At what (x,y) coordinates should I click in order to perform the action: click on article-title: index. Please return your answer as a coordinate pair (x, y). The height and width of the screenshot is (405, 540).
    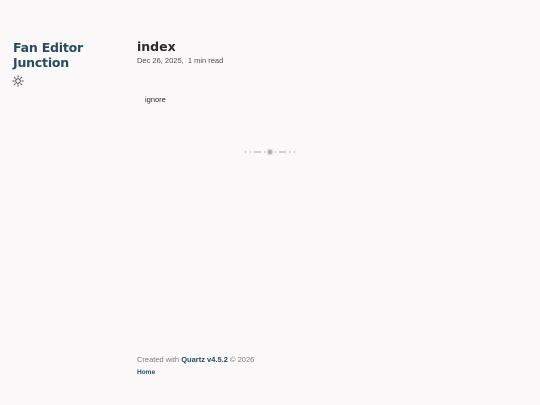
    Looking at the image, I should click on (156, 46).